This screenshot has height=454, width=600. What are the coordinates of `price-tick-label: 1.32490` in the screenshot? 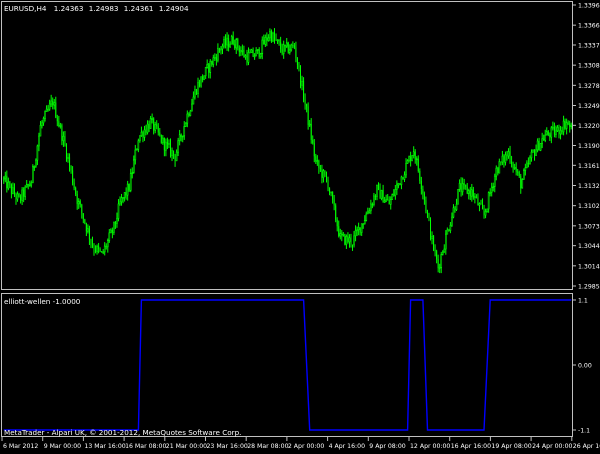 It's located at (589, 106).